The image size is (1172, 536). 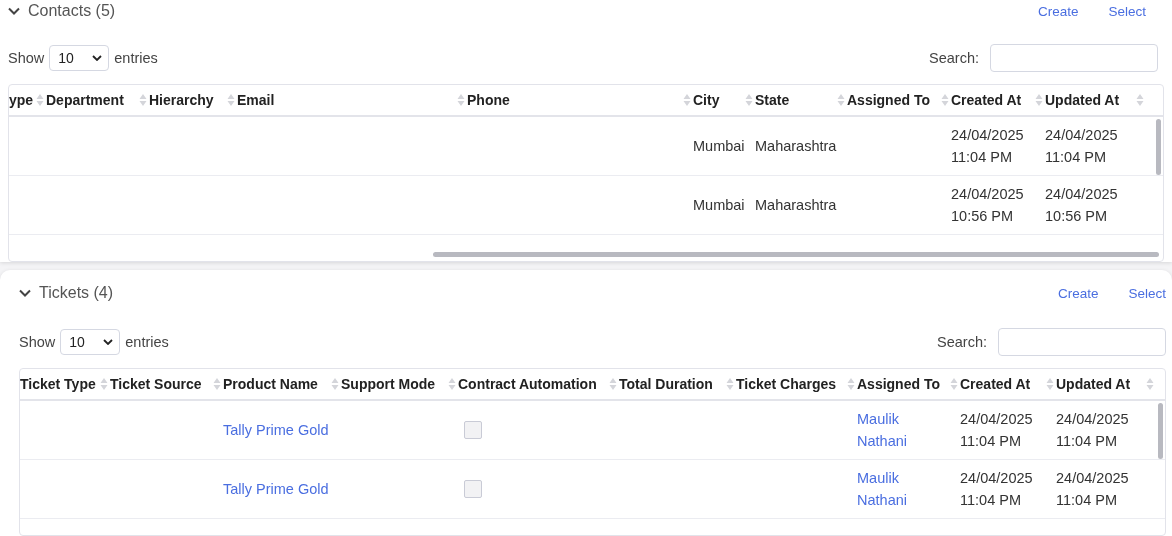 I want to click on column-header: Support Mode, so click(x=388, y=384).